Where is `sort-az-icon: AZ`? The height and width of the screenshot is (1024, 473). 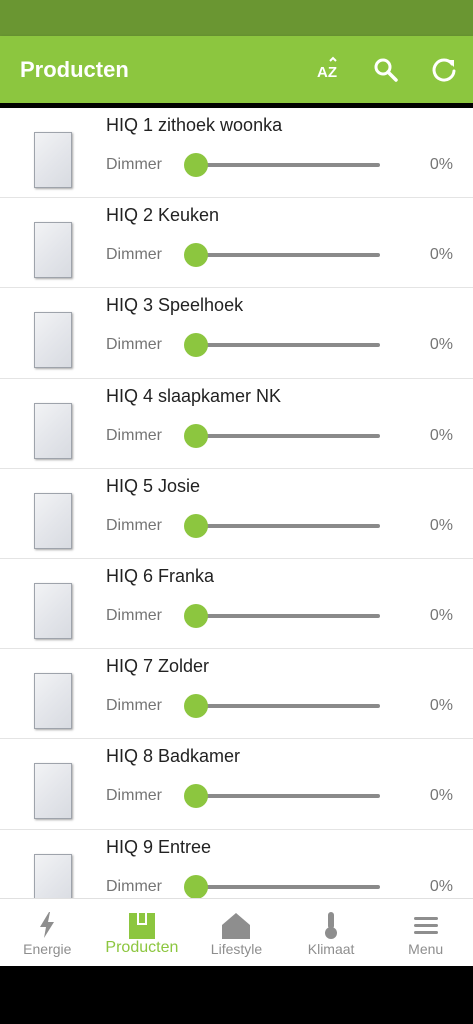 sort-az-icon: AZ is located at coordinates (327, 68).